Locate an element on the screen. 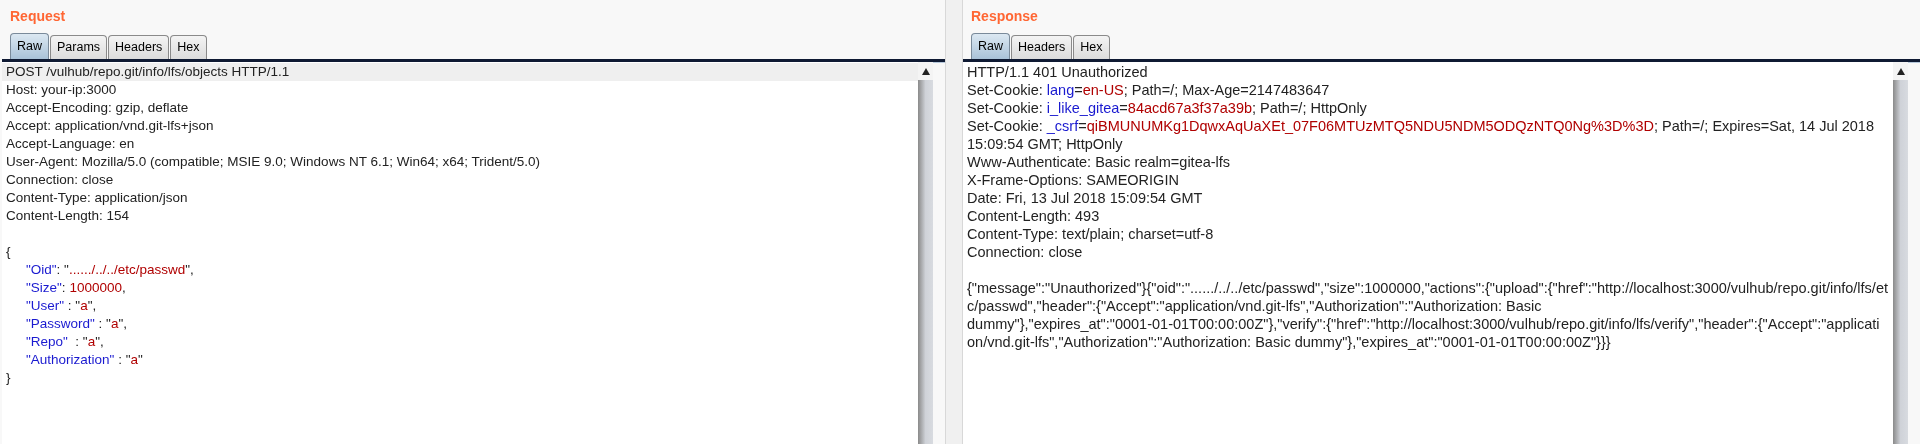 The height and width of the screenshot is (444, 1920). code-line: "Size": 1000000, is located at coordinates (76, 288).